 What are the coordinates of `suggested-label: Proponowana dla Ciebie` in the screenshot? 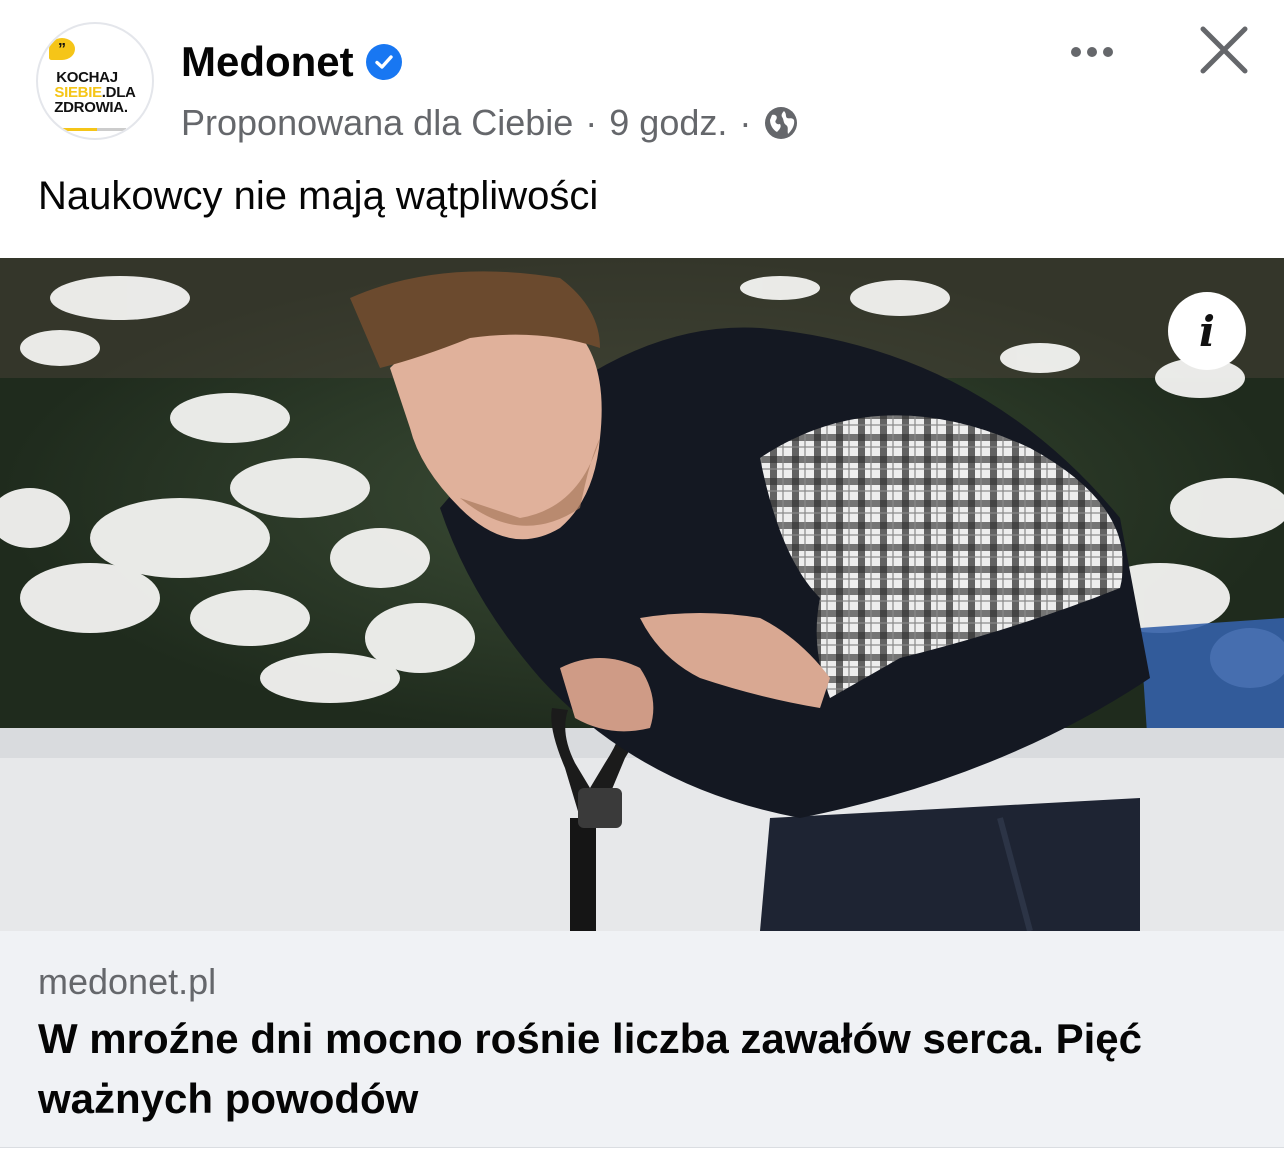 It's located at (377, 122).